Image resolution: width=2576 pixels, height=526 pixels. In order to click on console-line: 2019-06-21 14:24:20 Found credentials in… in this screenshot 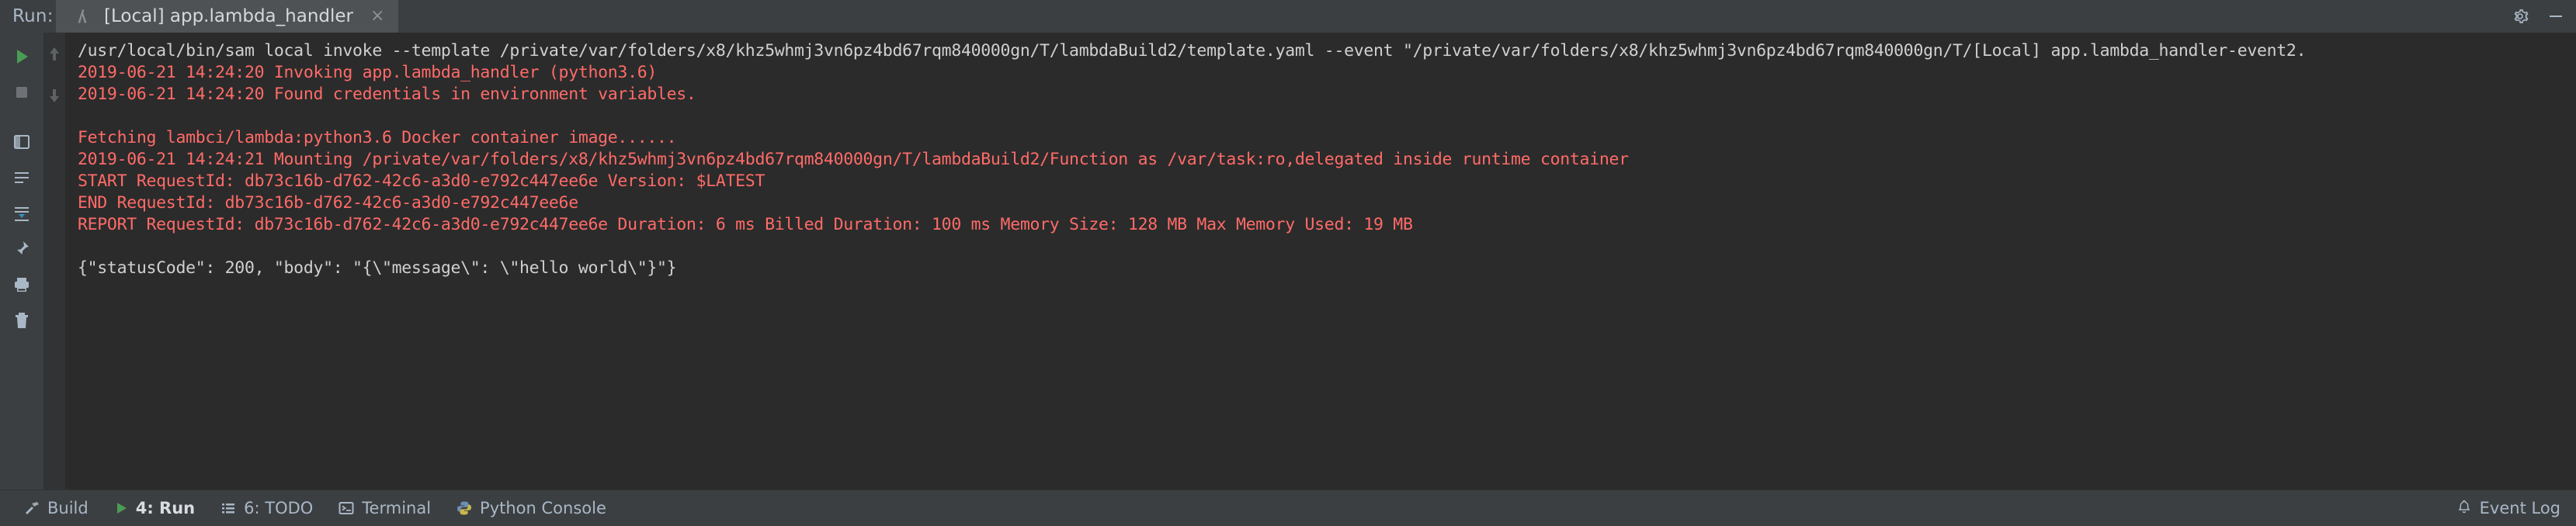, I will do `click(387, 94)`.